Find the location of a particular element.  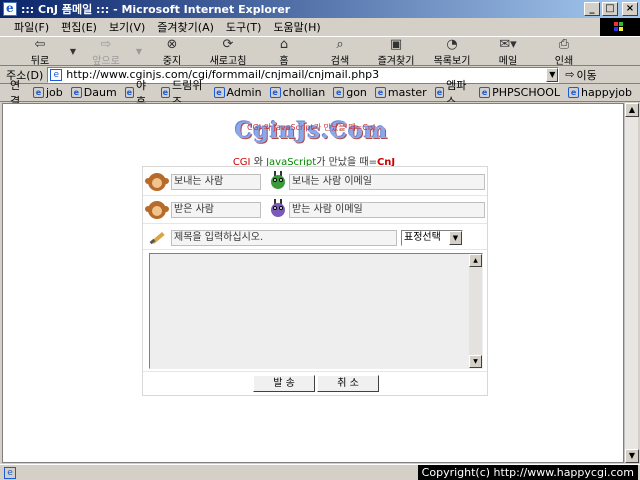

home-button: ⌂ 홈 is located at coordinates (284, 52).